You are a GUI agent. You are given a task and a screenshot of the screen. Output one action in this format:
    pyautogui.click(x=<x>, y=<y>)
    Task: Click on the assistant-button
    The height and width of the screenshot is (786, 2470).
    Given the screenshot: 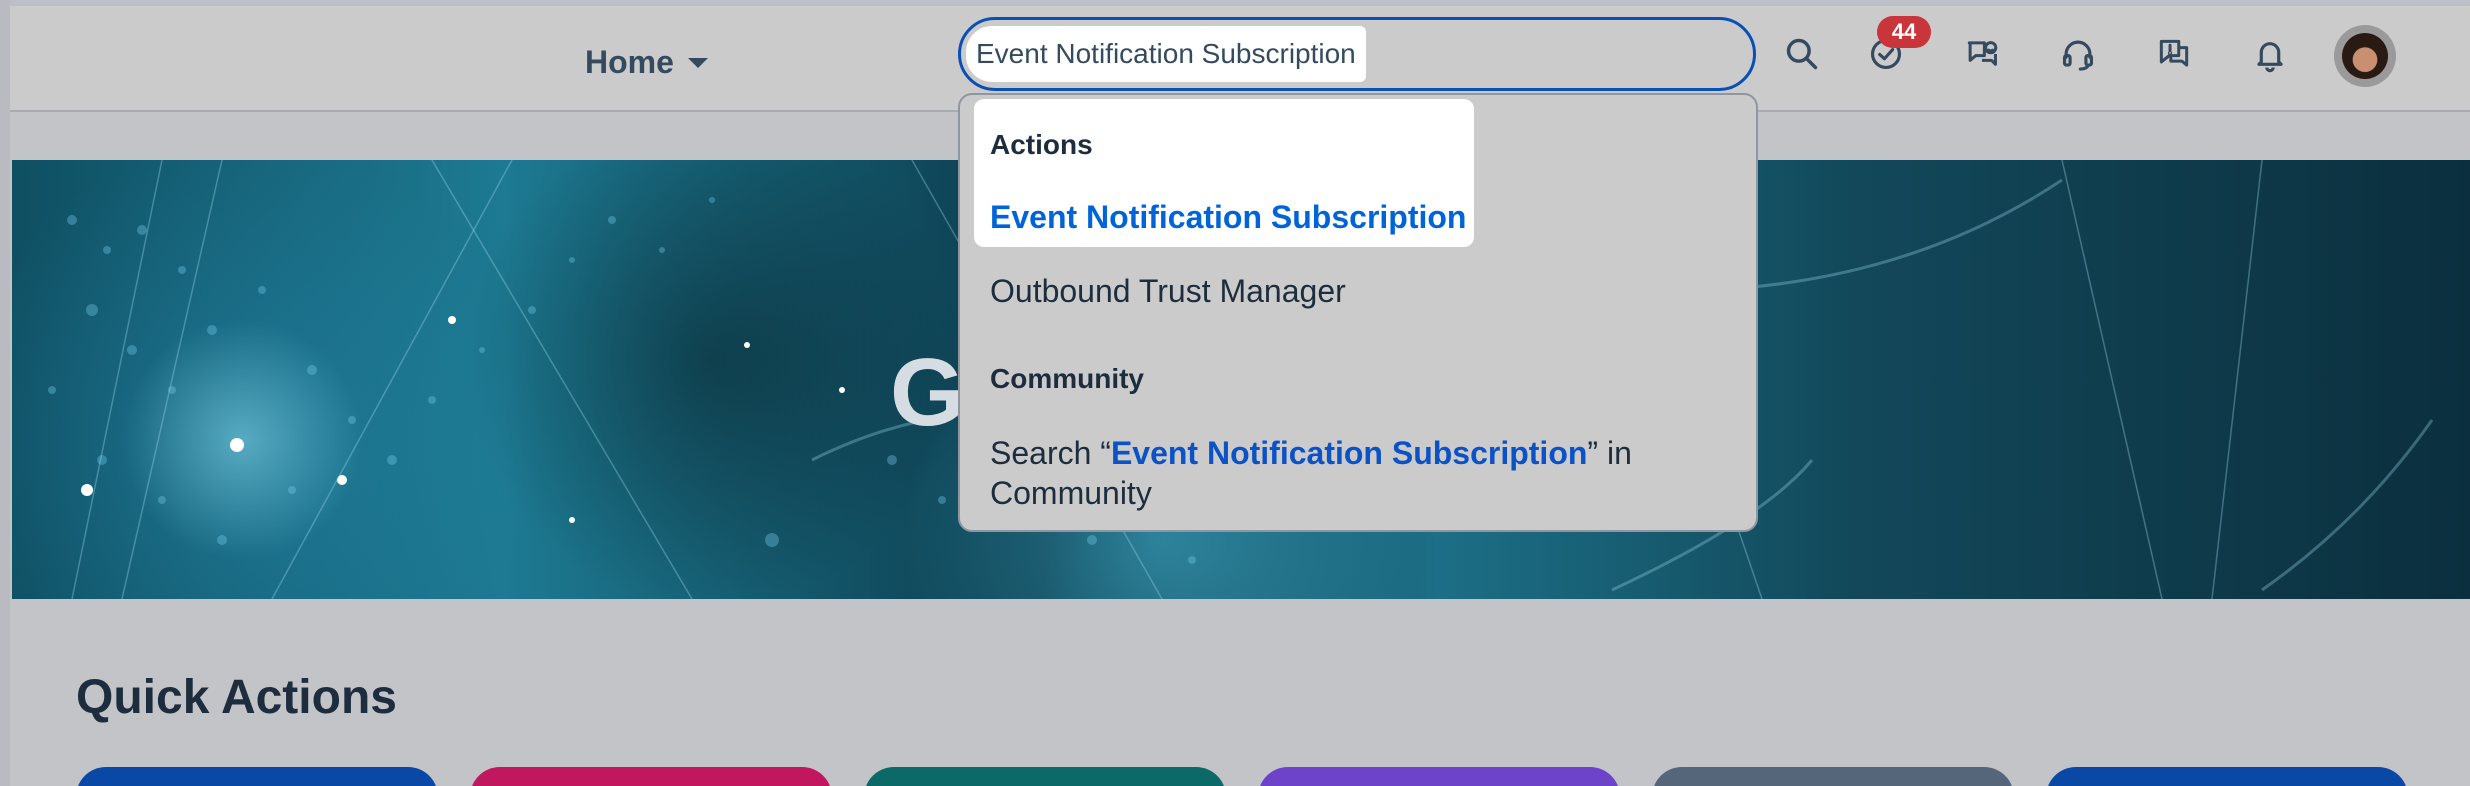 What is the action you would take?
    pyautogui.click(x=1982, y=54)
    